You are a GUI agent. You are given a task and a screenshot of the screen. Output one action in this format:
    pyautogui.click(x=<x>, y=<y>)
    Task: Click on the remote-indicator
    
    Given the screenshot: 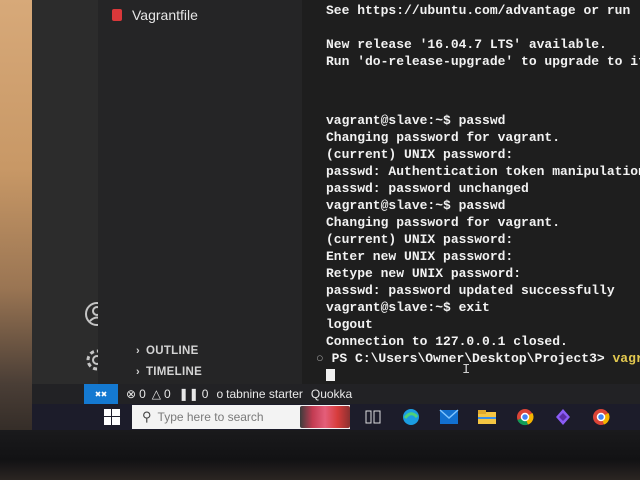 What is the action you would take?
    pyautogui.click(x=101, y=394)
    